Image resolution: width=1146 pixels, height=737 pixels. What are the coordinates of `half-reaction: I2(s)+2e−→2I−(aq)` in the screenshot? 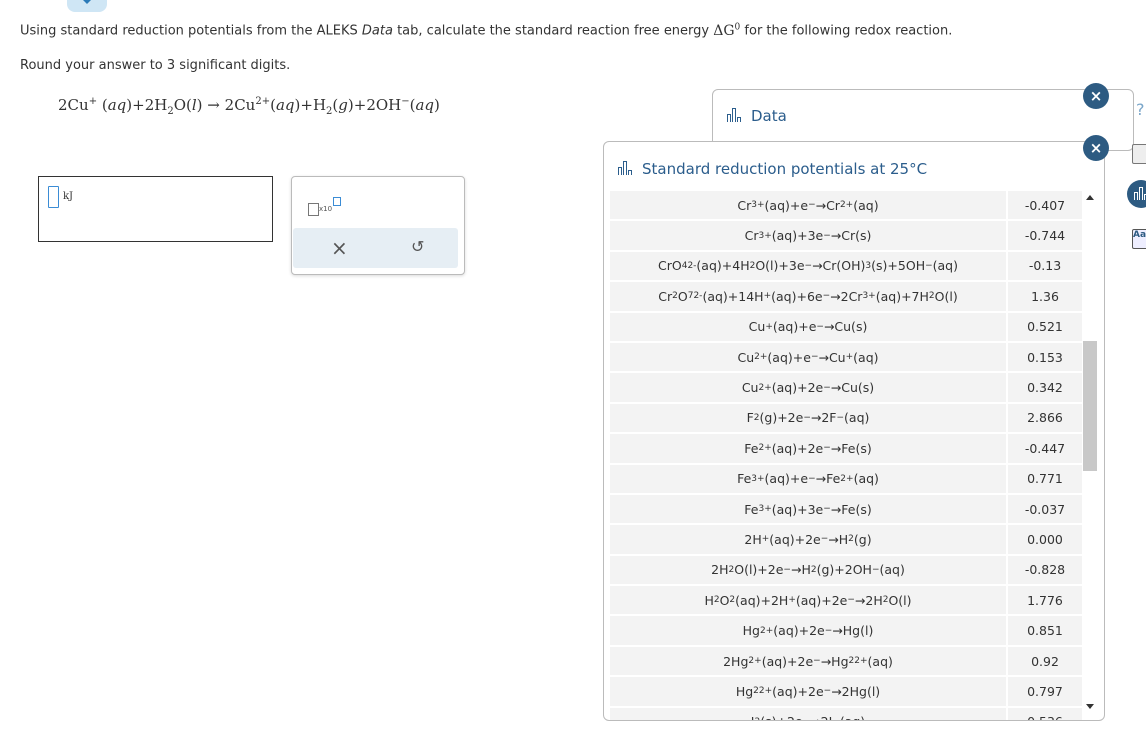 It's located at (808, 713).